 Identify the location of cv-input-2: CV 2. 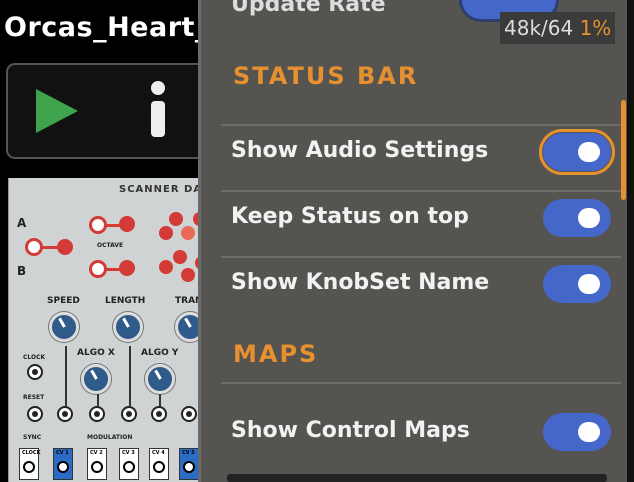
(97, 464).